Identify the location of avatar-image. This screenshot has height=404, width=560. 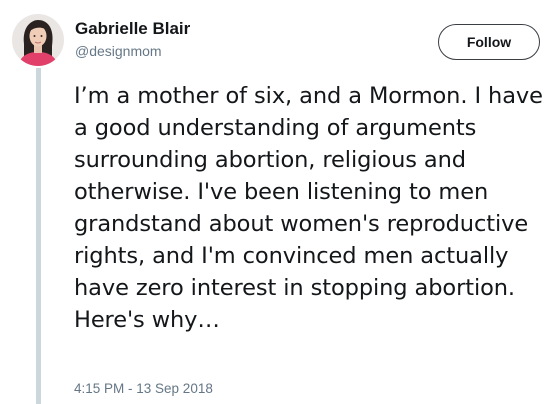
(38, 40).